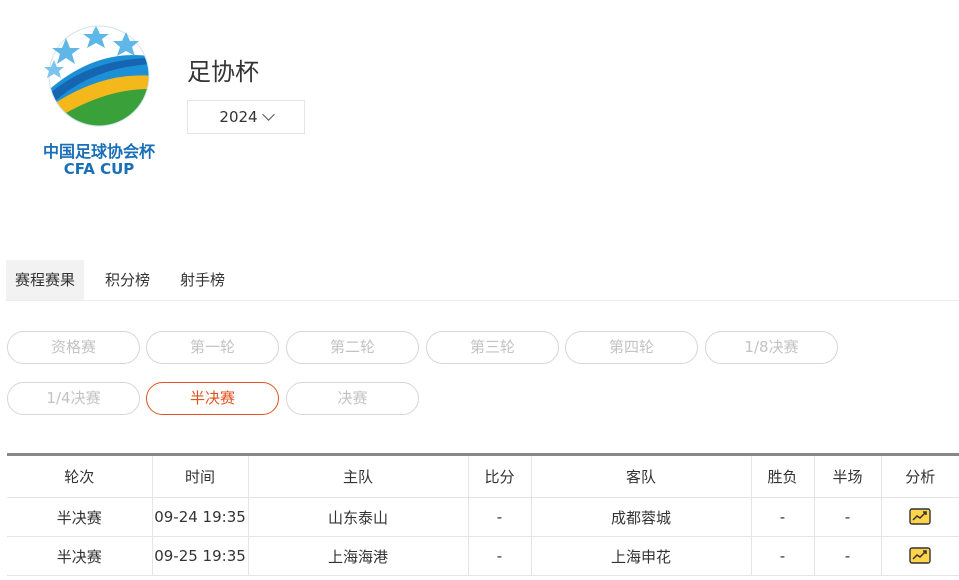 The image size is (959, 580). I want to click on header-half: 半场, so click(848, 476).